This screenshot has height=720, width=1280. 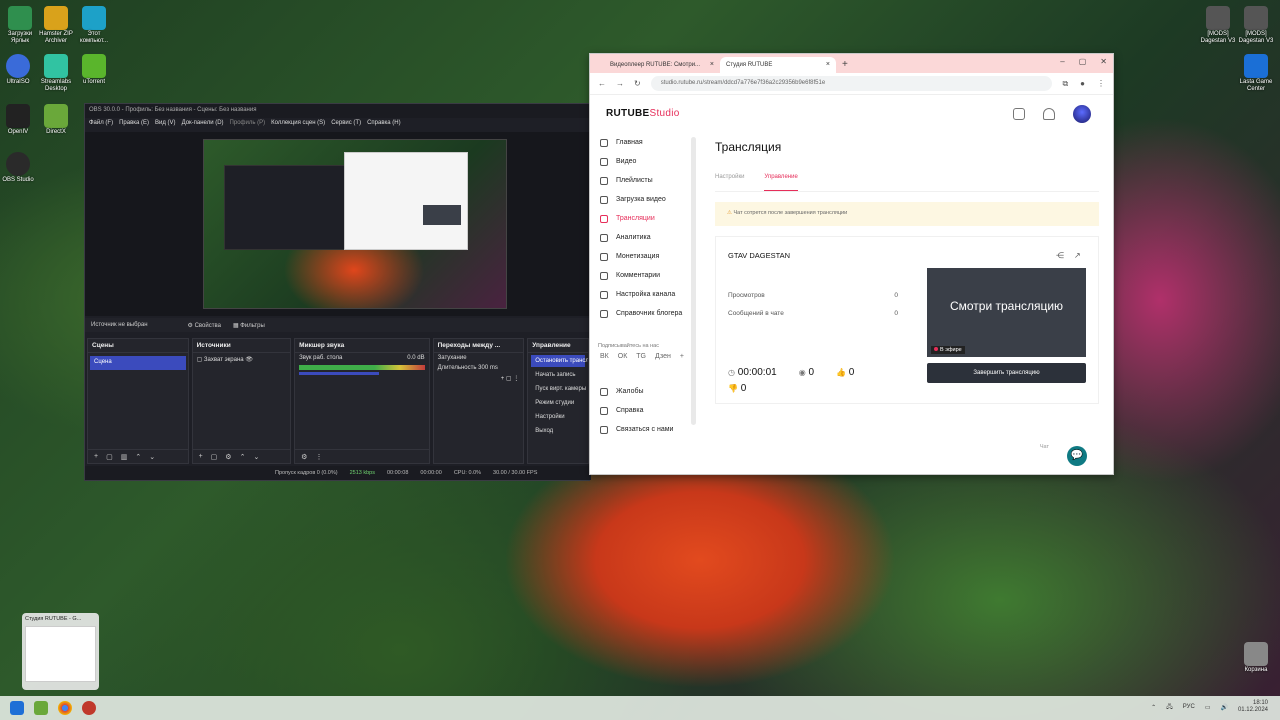 What do you see at coordinates (559, 361) in the screenshot?
I see `stop-stream-button: Остановить трансляцию` at bounding box center [559, 361].